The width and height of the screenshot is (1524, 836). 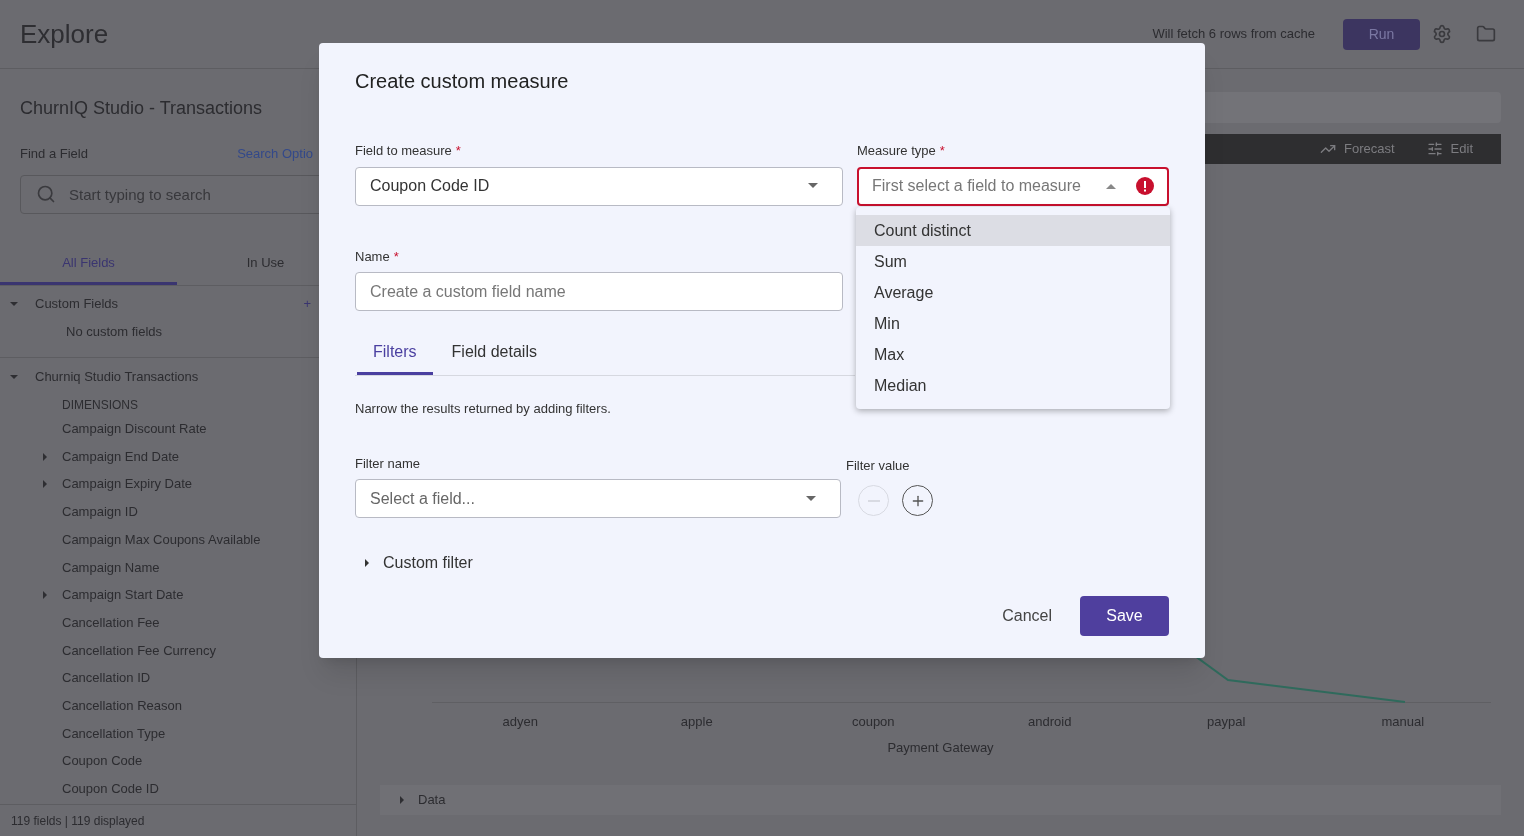 What do you see at coordinates (64, 34) in the screenshot?
I see `page-title: Explore` at bounding box center [64, 34].